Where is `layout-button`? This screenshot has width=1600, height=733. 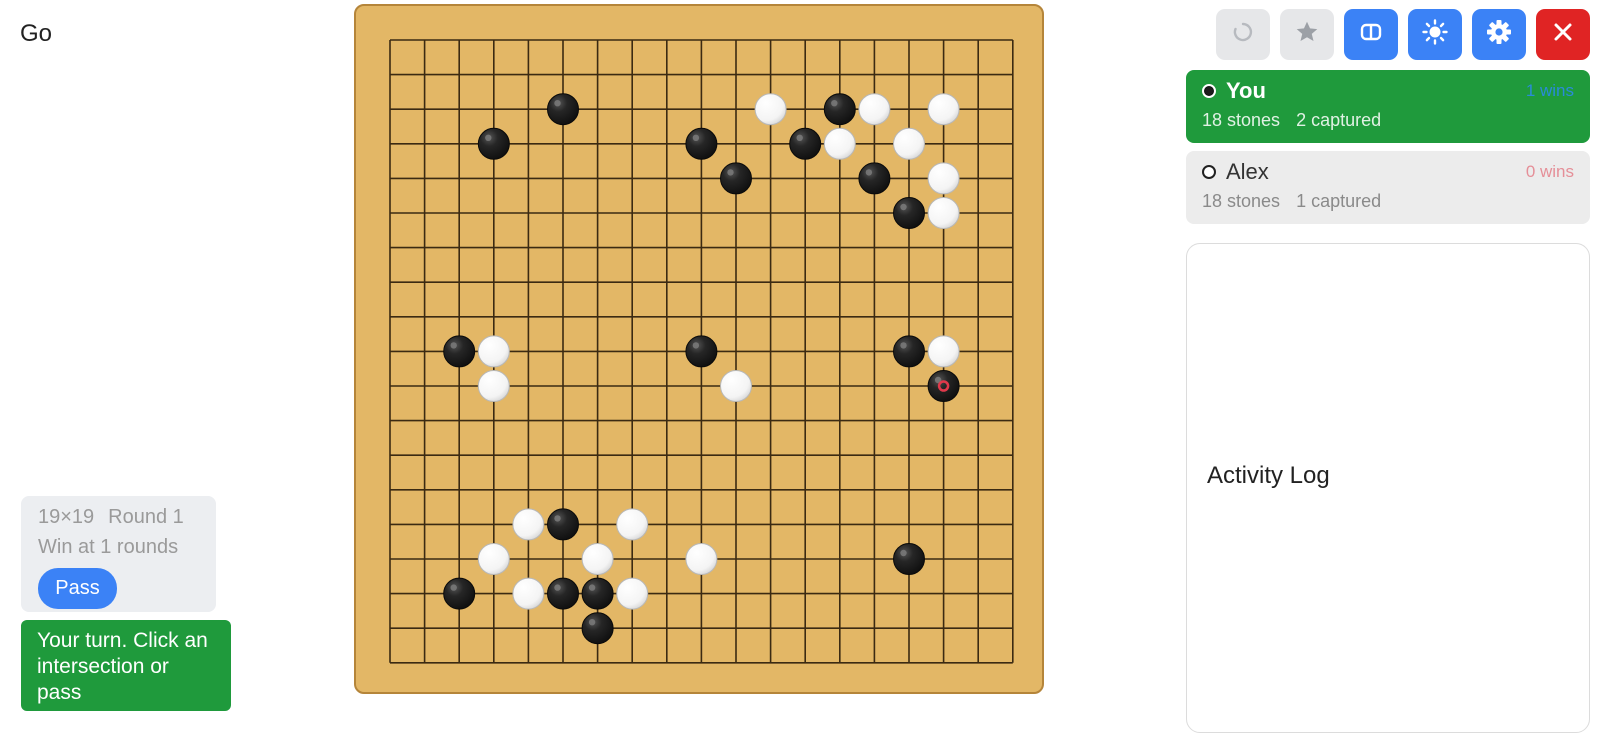 layout-button is located at coordinates (1371, 34).